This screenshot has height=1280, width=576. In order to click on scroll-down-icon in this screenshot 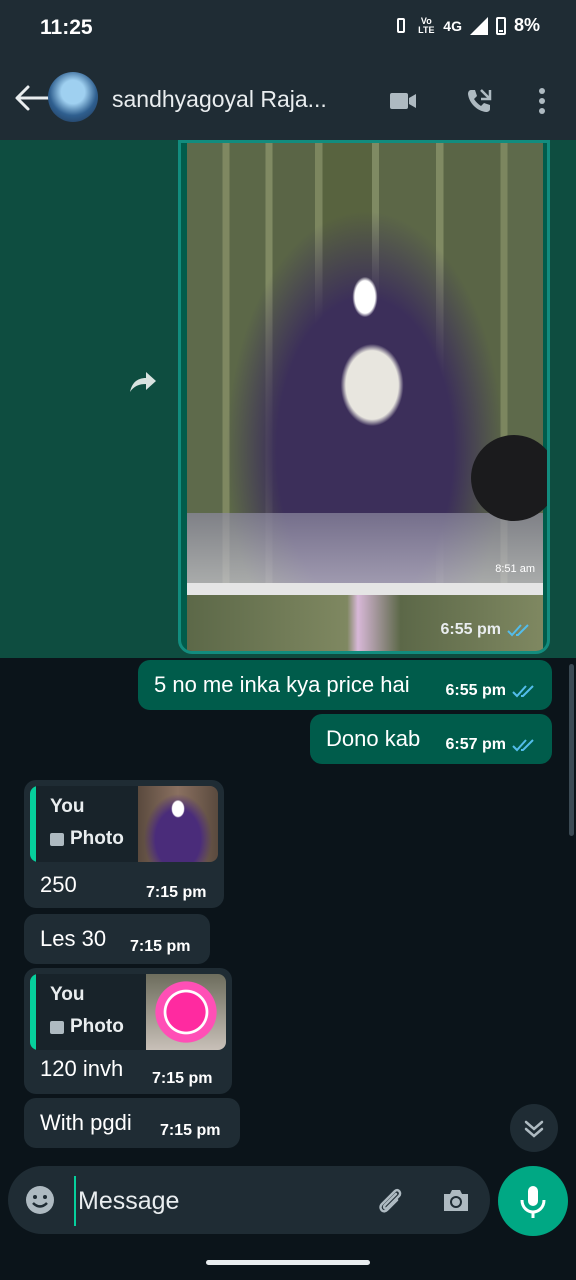, I will do `click(534, 1129)`.